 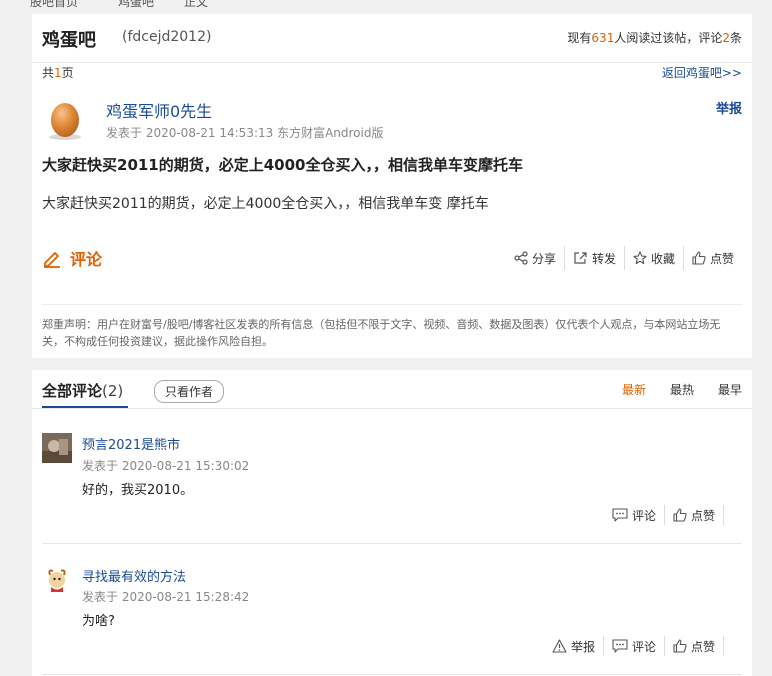 I want to click on cartoon-avatar-icon, so click(x=57, y=580).